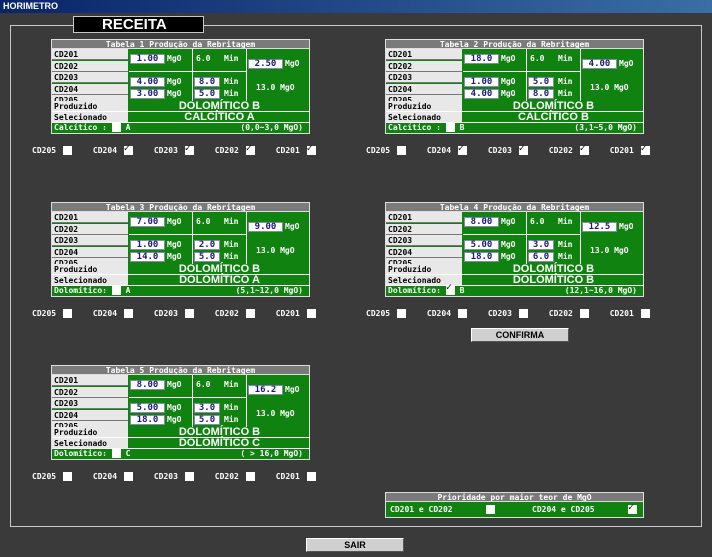  I want to click on exit-button: SAIR, so click(355, 545).